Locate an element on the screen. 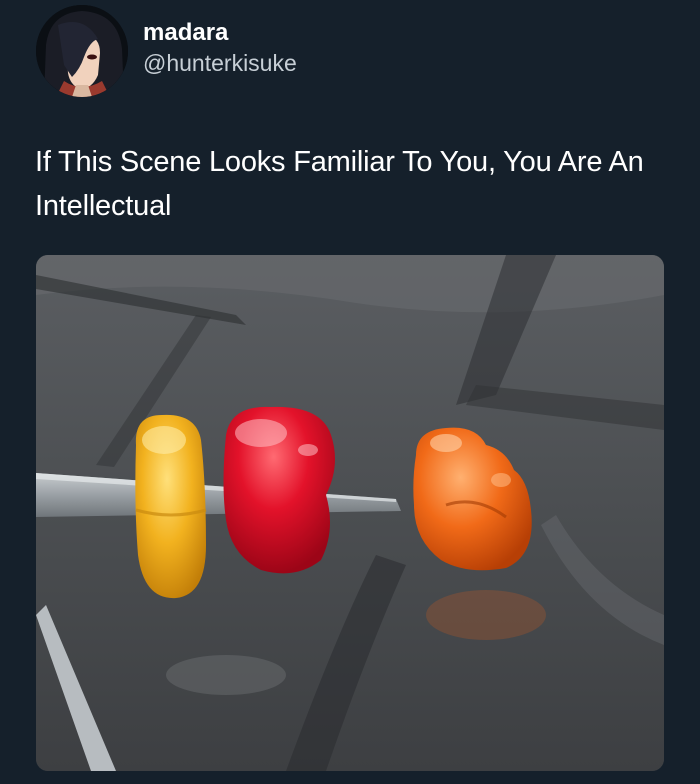 This screenshot has height=784, width=700. display-name: madara is located at coordinates (220, 33).